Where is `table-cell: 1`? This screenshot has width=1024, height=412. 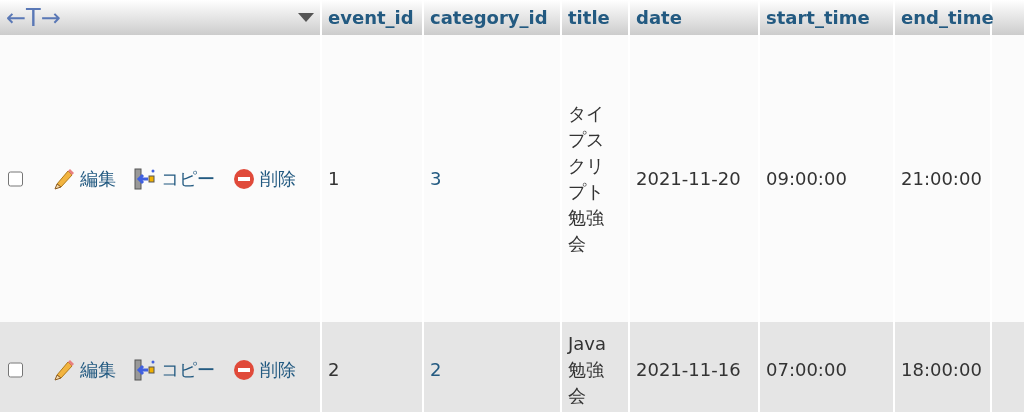 table-cell: 1 is located at coordinates (334, 178).